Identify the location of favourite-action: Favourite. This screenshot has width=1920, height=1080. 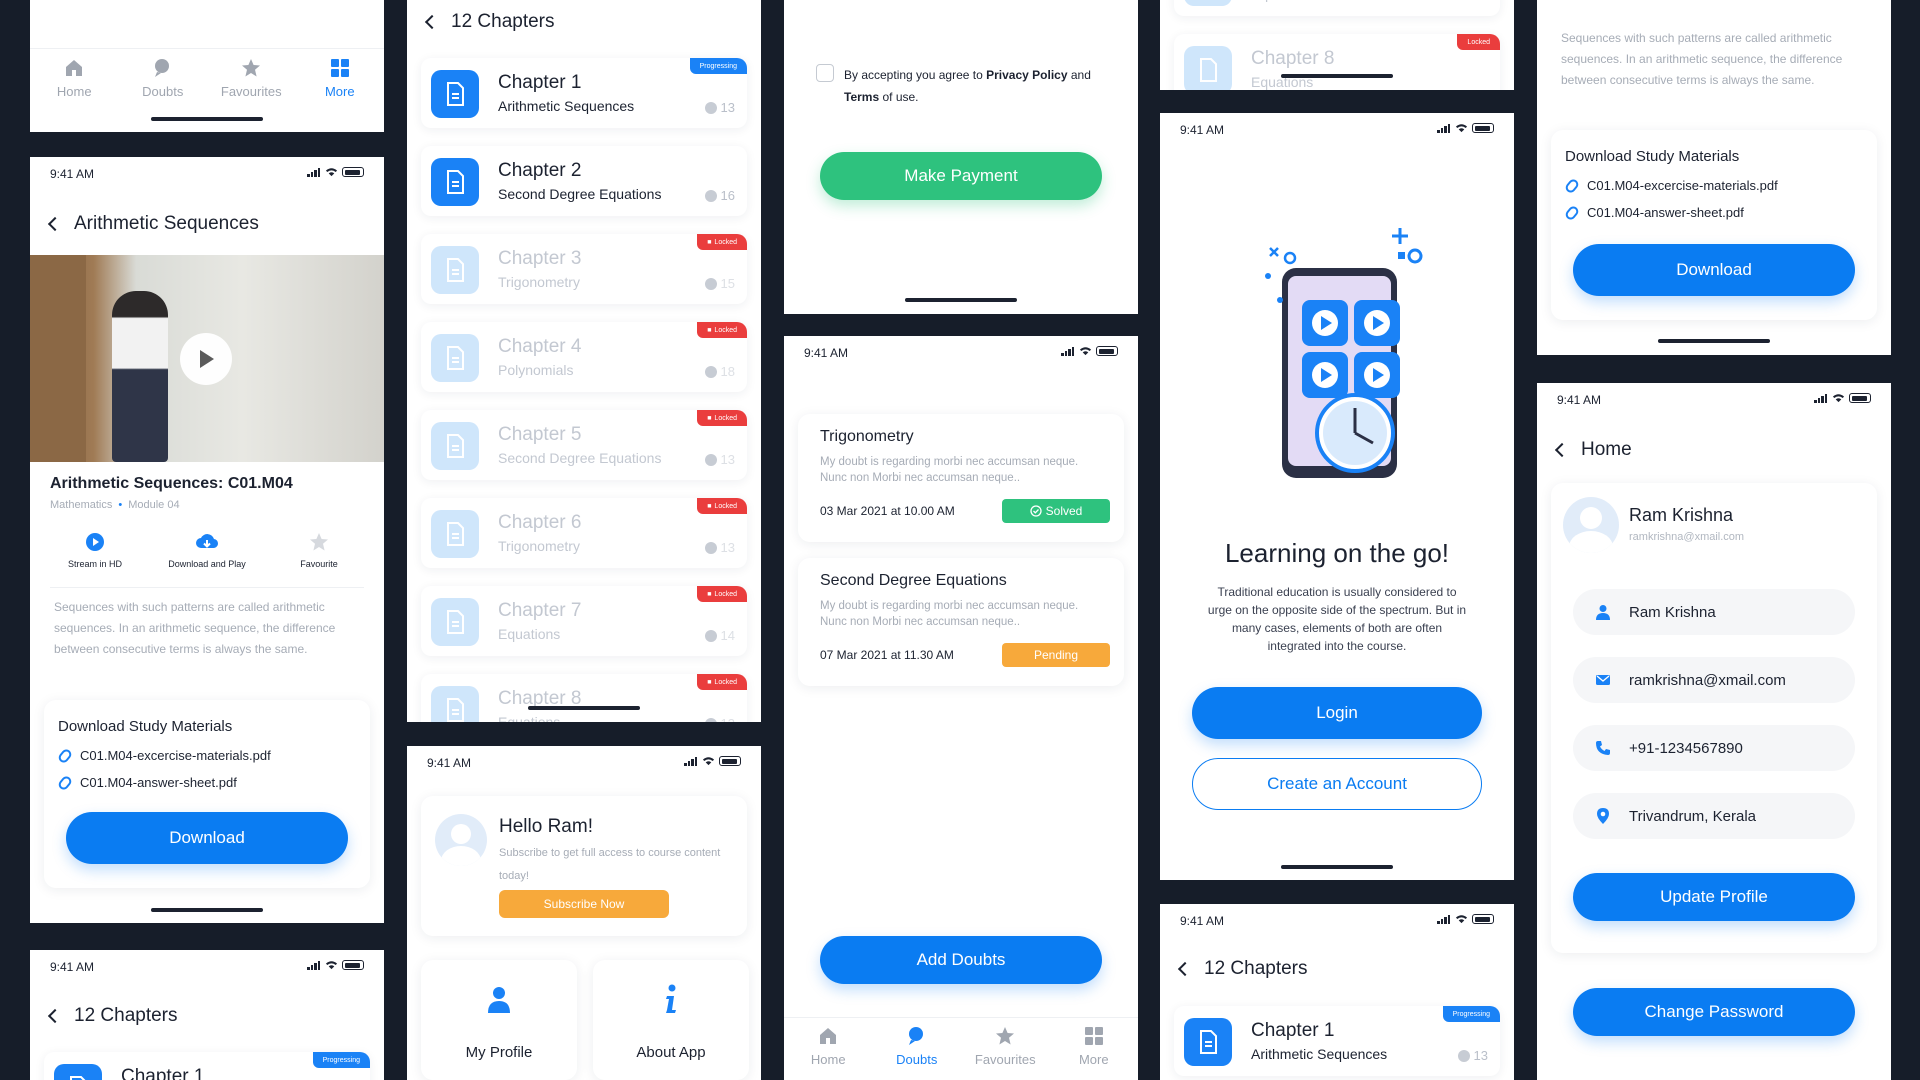
(319, 550).